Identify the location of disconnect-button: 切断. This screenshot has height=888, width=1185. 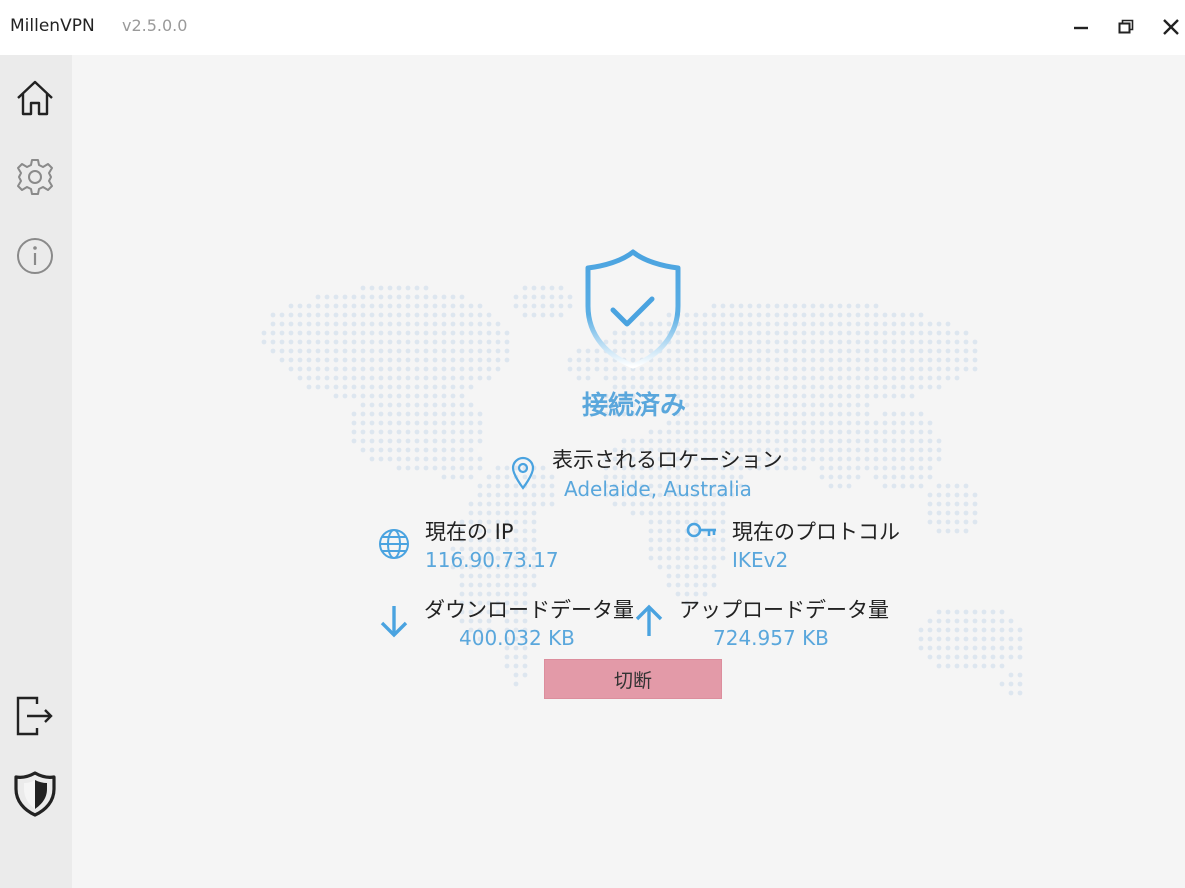
(633, 679).